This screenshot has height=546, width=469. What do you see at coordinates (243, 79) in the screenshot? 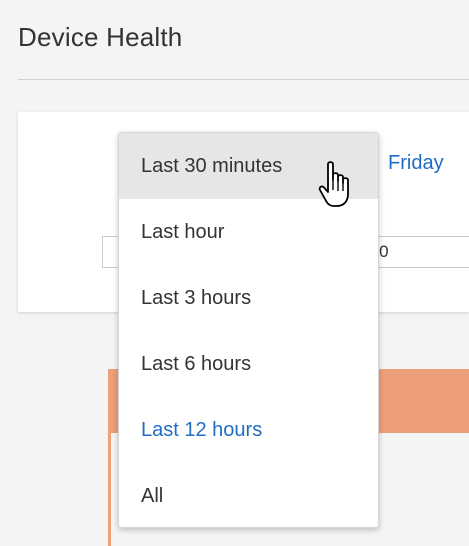
I see `title-divider` at bounding box center [243, 79].